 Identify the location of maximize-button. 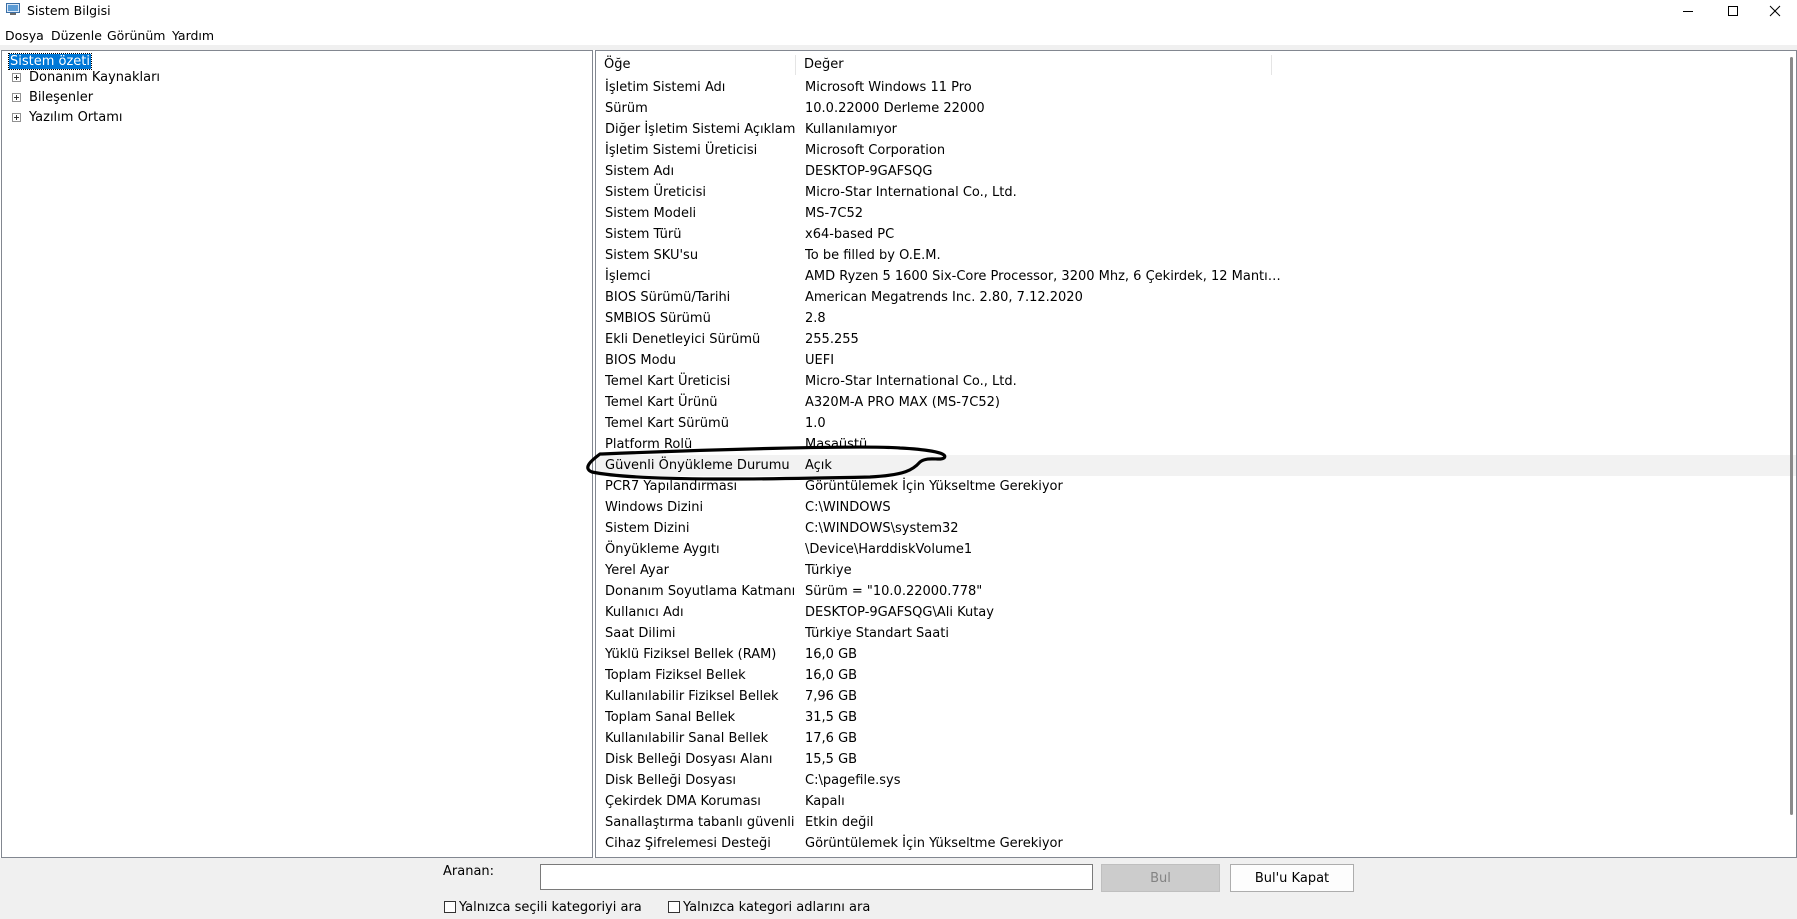
(1733, 11).